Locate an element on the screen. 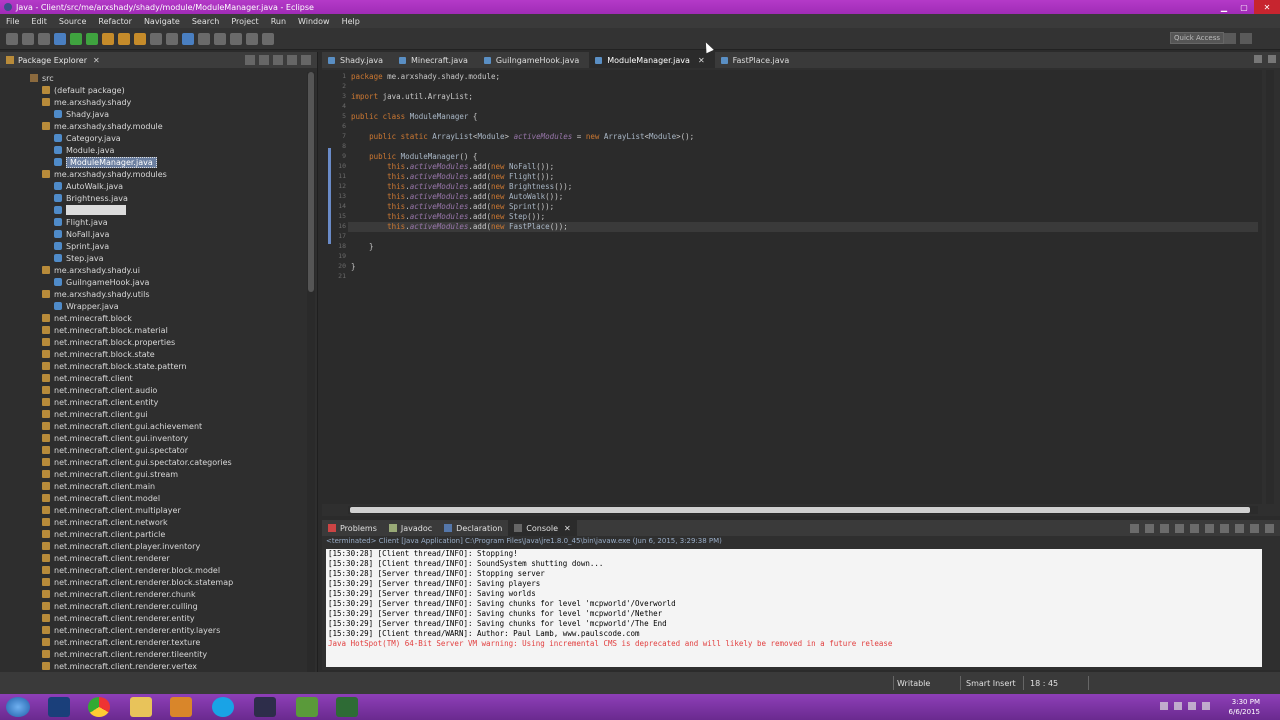 Image resolution: width=1280 pixels, height=720 pixels. tree-file-item: Shady.java is located at coordinates (158, 114).